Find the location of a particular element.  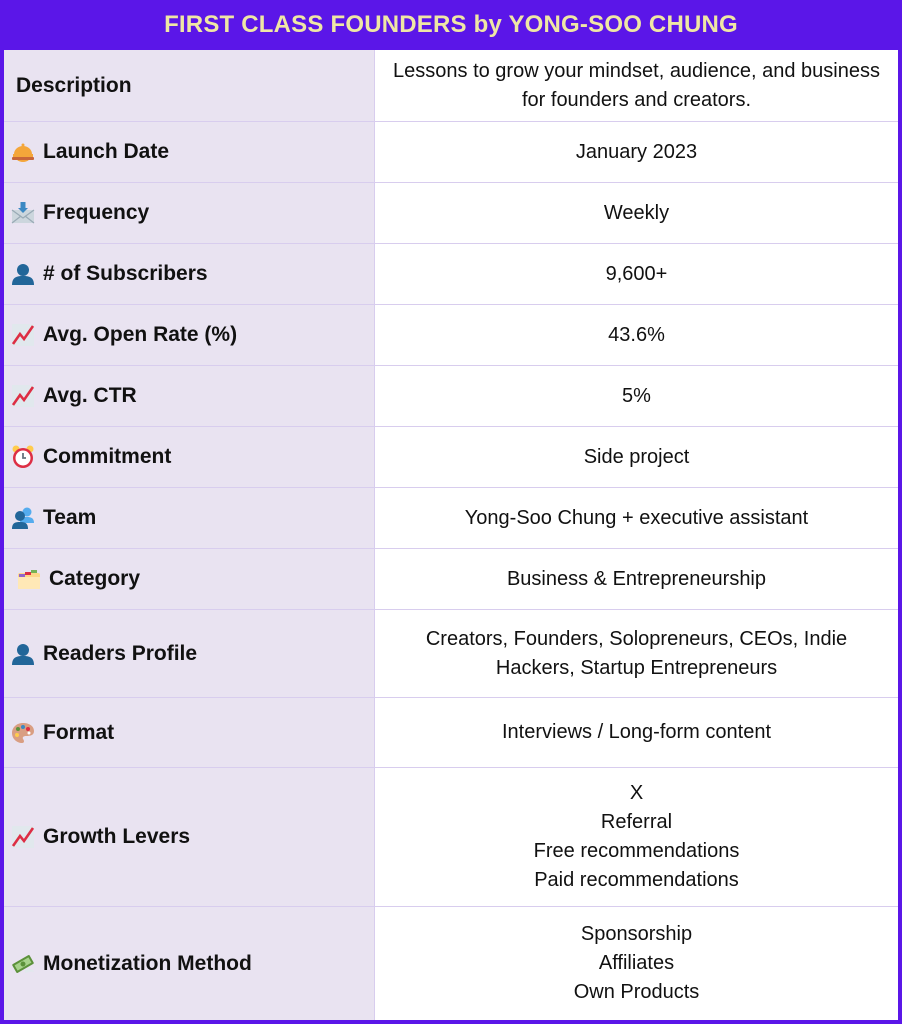

row-label: Commitment is located at coordinates (189, 457).